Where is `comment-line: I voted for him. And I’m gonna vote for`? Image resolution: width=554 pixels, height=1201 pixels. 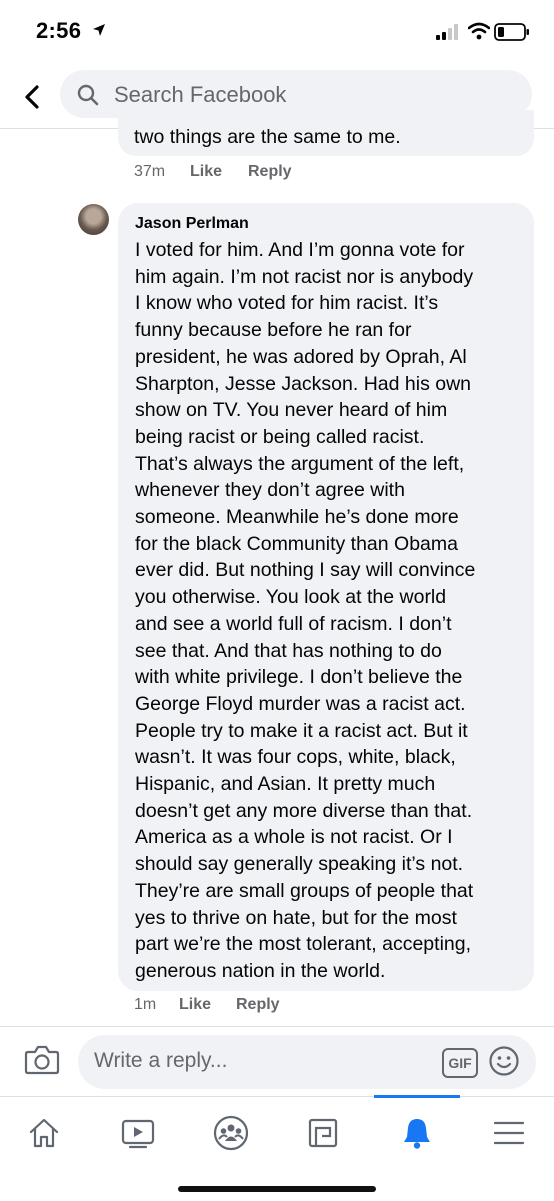 comment-line: I voted for him. And I’m gonna vote for is located at coordinates (300, 250).